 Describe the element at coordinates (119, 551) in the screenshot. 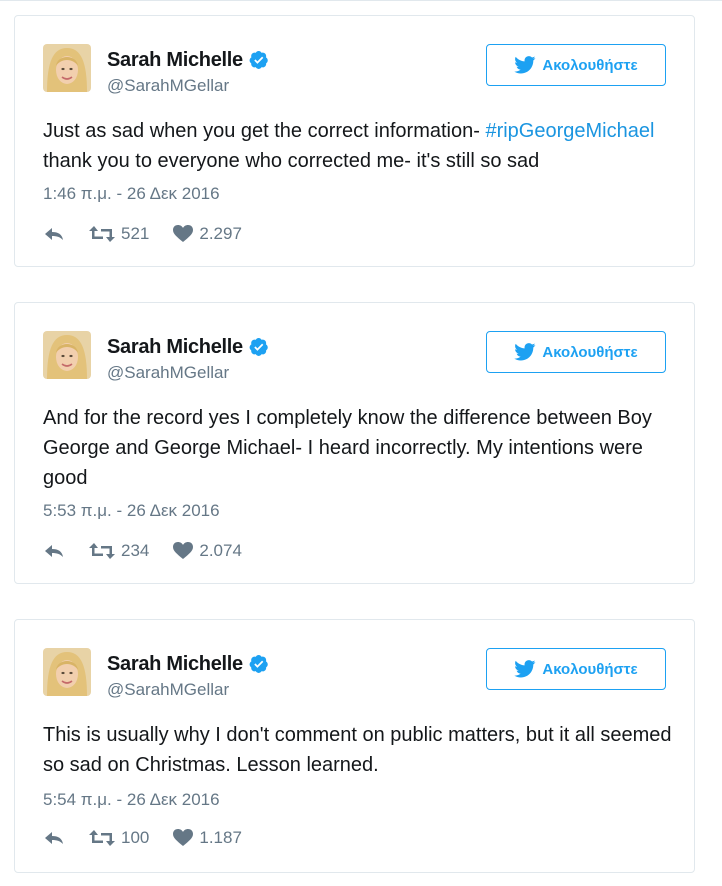

I see `retweet-button: 234` at that location.